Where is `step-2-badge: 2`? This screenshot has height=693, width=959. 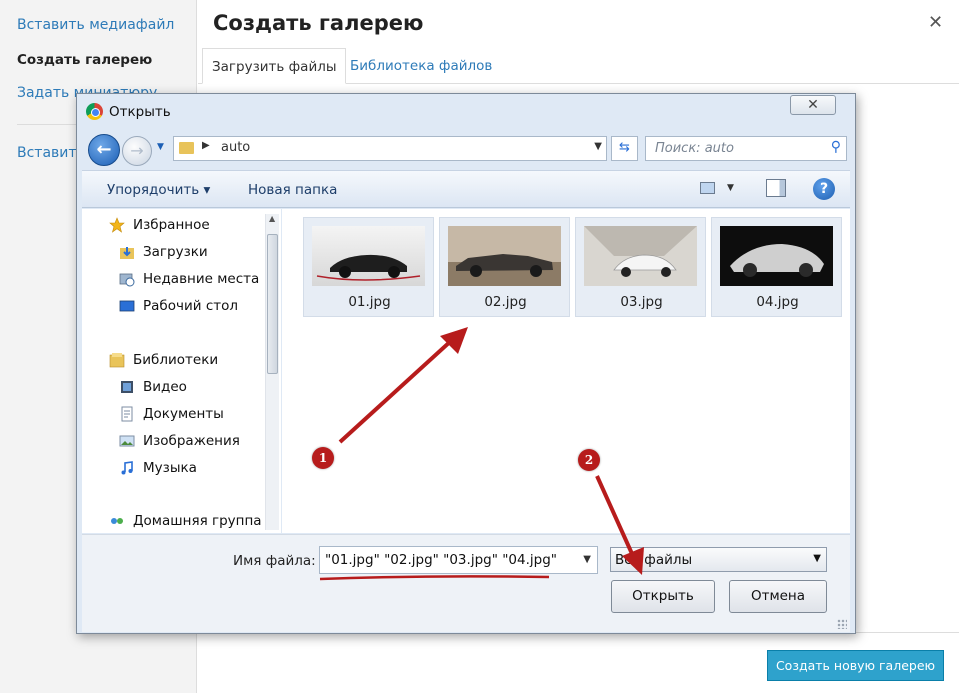
step-2-badge: 2 is located at coordinates (589, 460).